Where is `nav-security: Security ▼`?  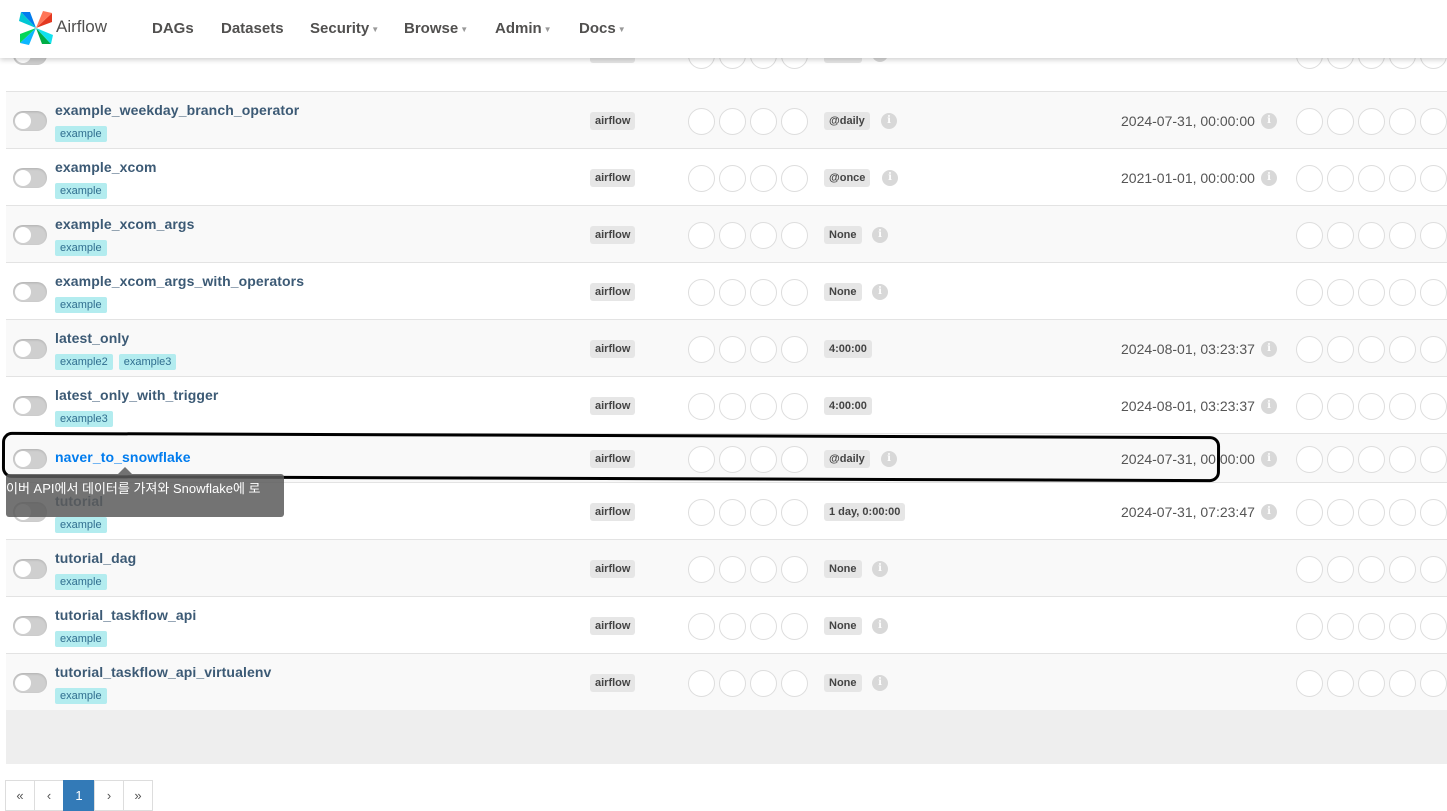
nav-security: Security ▼ is located at coordinates (344, 28).